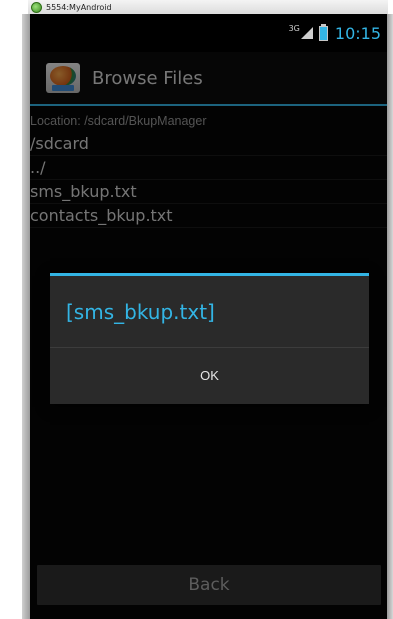 The width and height of the screenshot is (393, 619). Describe the element at coordinates (79, 7) in the screenshot. I see `emulator-title: 5554:MyAndroid` at that location.